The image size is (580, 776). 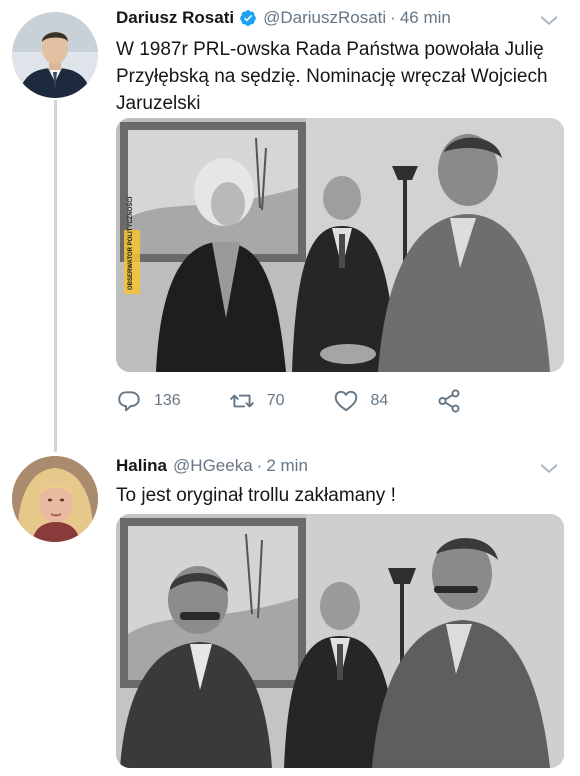 I want to click on author-name: Halina, so click(x=141, y=466).